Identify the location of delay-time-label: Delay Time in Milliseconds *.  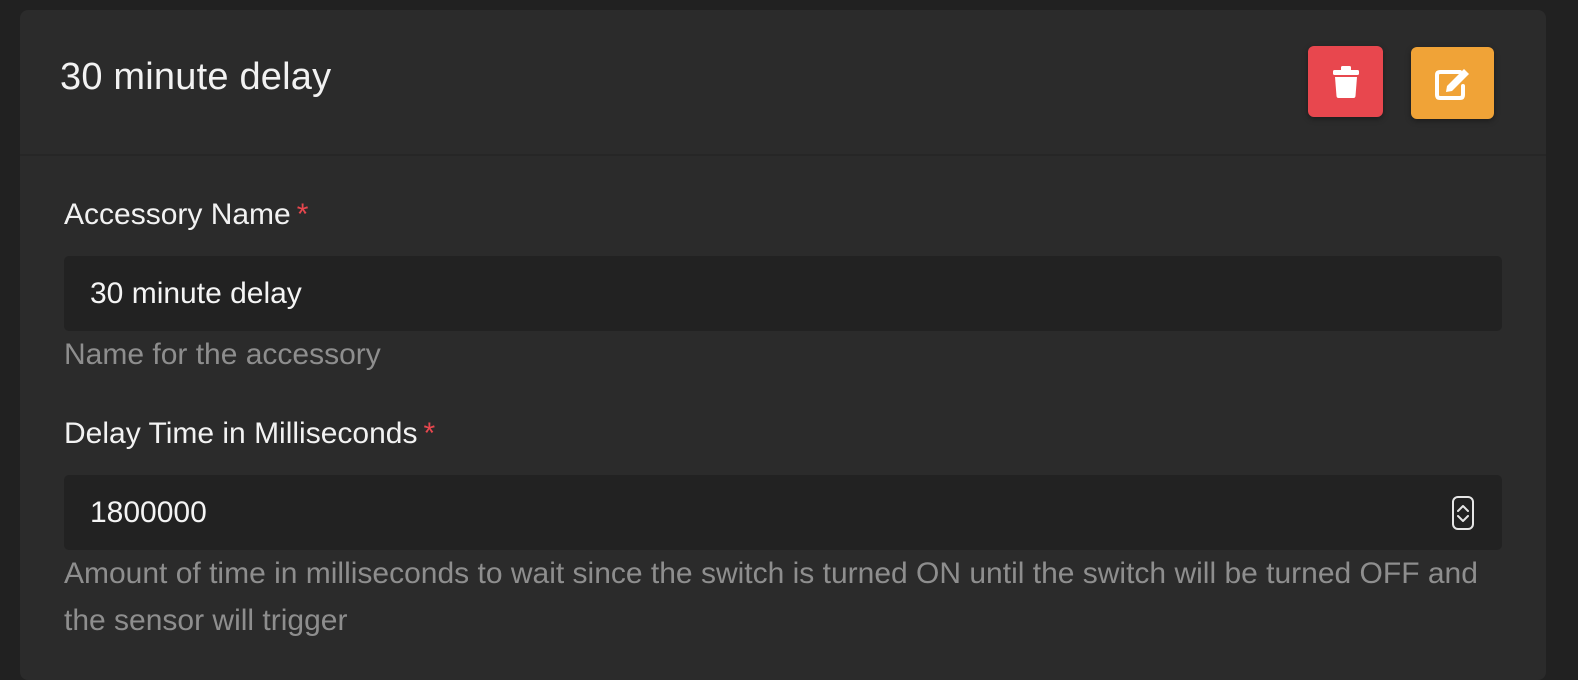
(249, 434).